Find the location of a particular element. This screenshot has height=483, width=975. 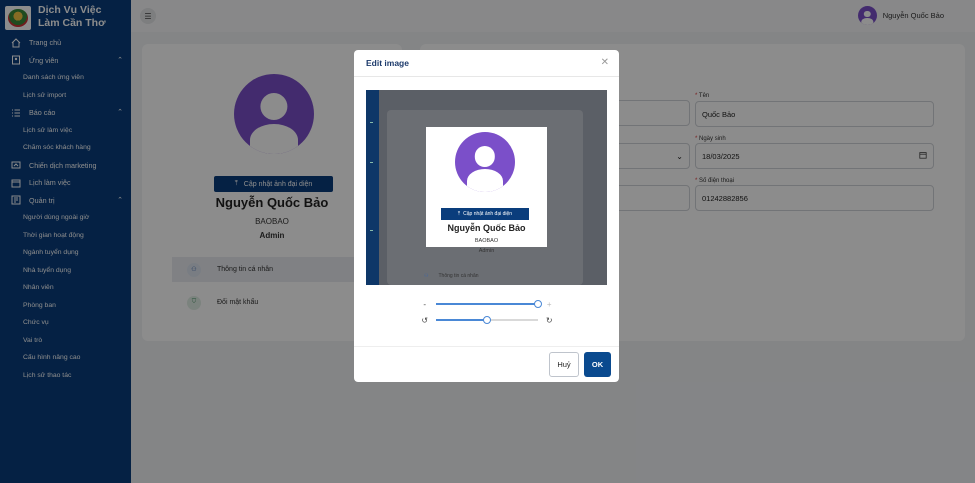

rotate-slider is located at coordinates (487, 320).